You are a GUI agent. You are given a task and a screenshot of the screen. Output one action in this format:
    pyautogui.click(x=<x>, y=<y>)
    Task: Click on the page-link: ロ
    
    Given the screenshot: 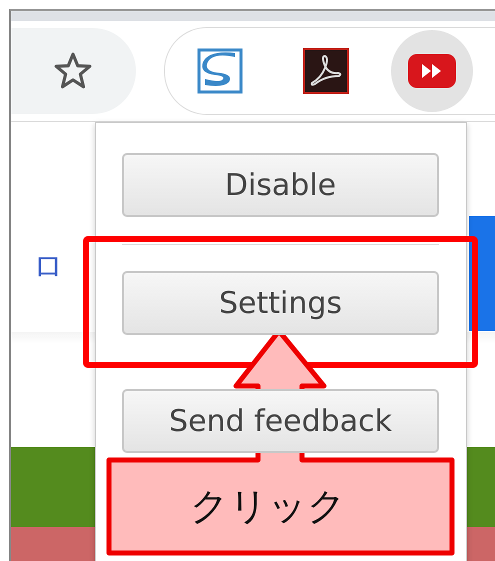 What is the action you would take?
    pyautogui.click(x=48, y=266)
    